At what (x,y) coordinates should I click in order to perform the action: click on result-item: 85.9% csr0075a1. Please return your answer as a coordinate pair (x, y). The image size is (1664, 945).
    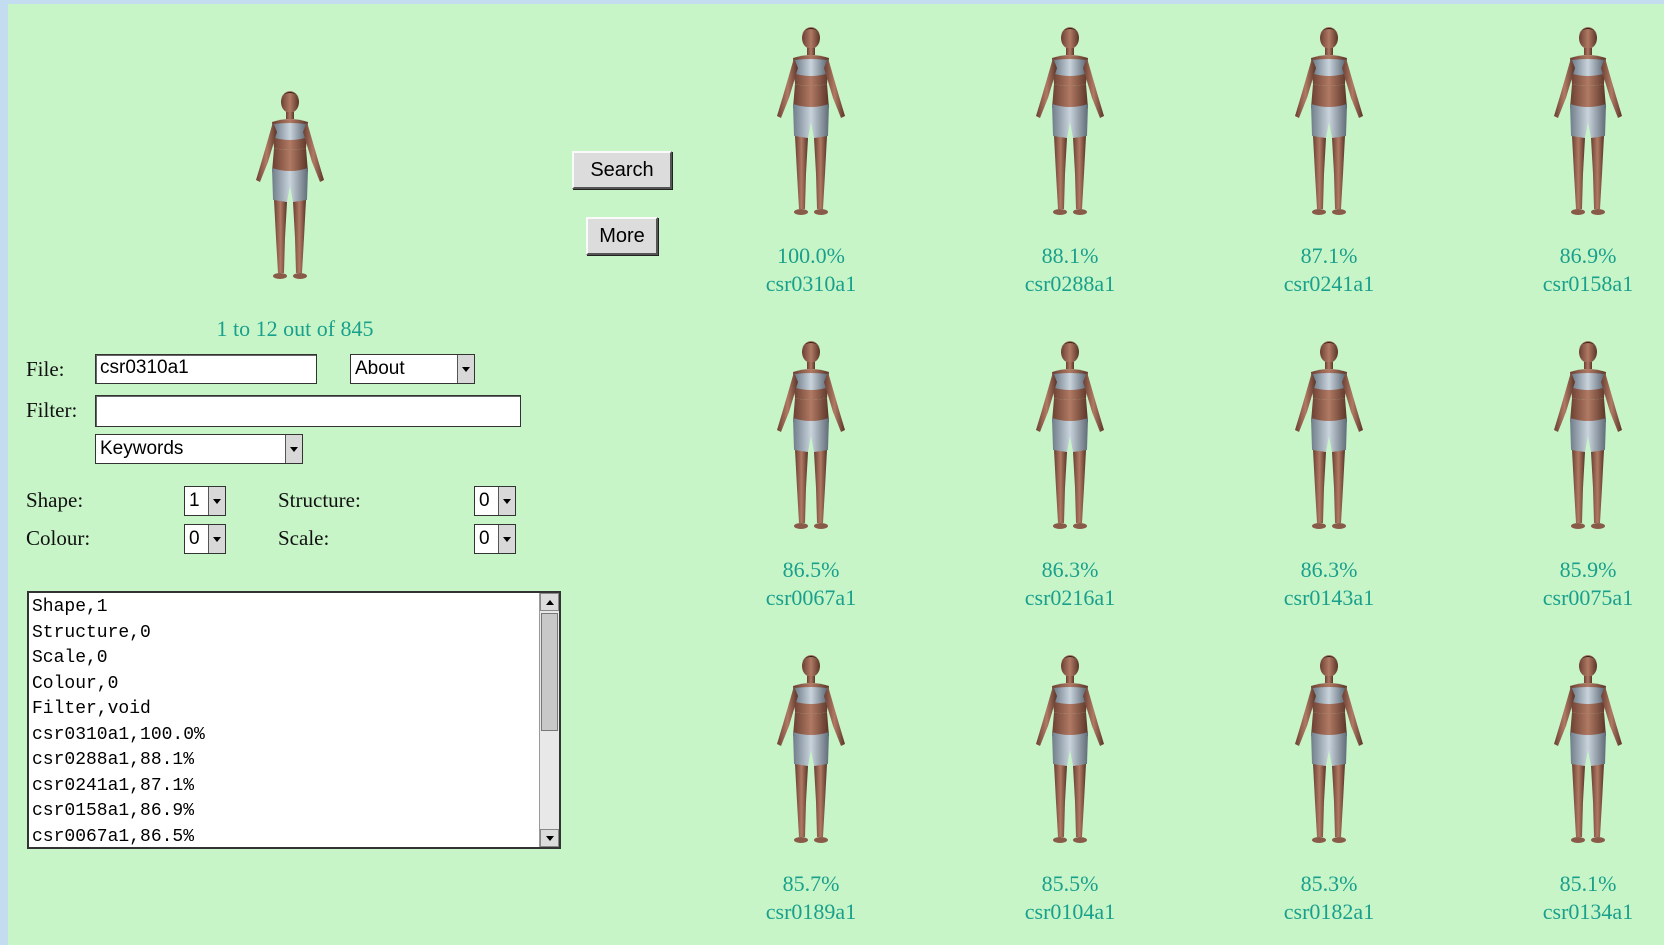
    Looking at the image, I should click on (1581, 475).